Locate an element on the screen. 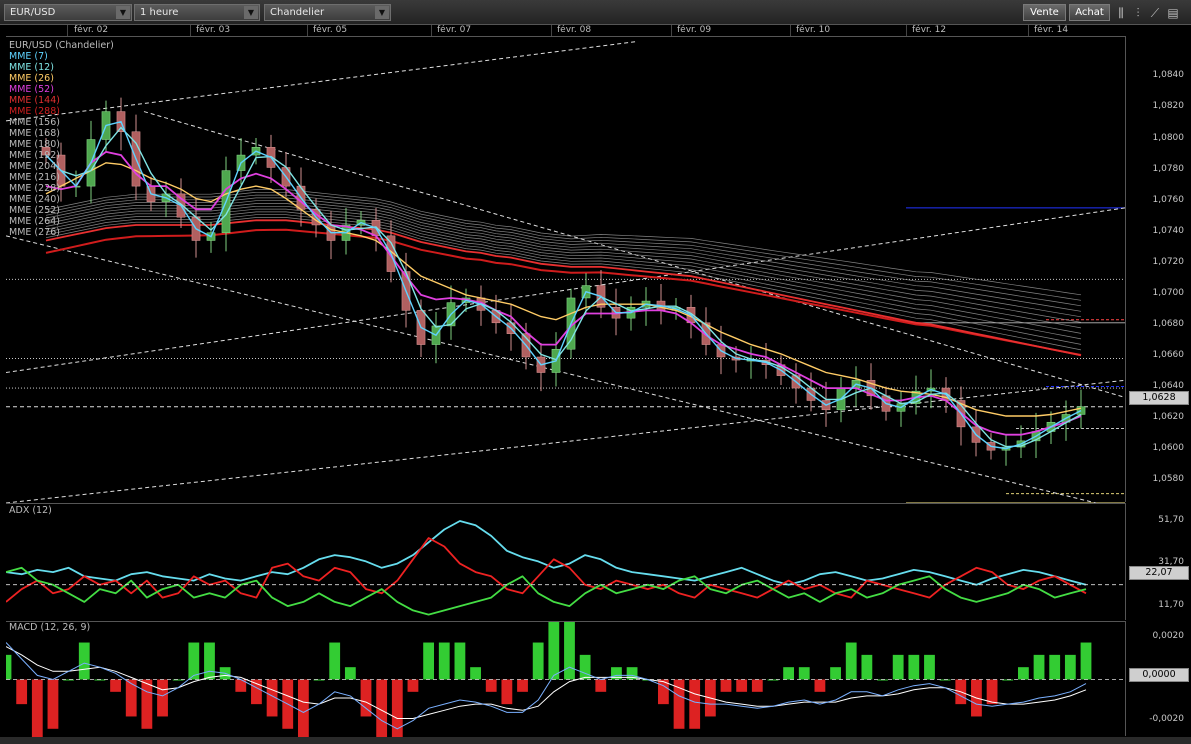 This screenshot has width=1191, height=744. legend-entry: MME (216) is located at coordinates (61, 177).